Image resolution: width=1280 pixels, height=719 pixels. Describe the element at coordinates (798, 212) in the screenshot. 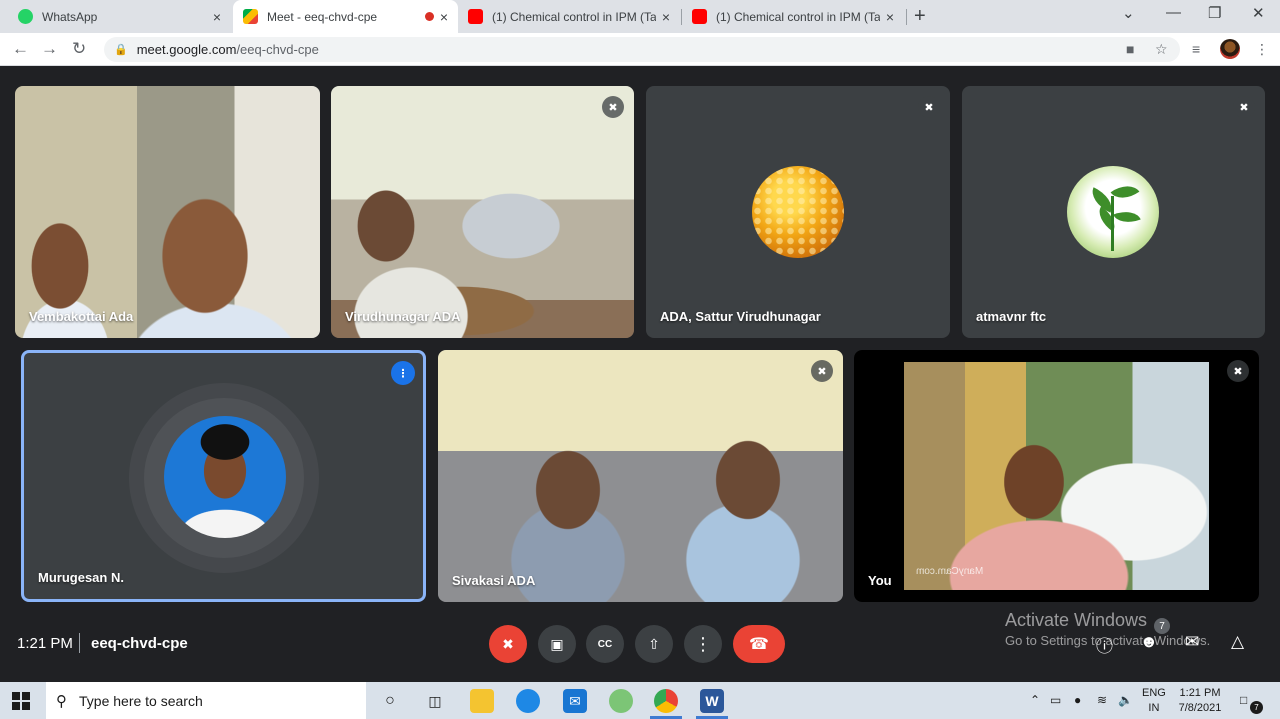

I see `participant-tile: ✖ ADA, Sattur Virudhunagar` at that location.